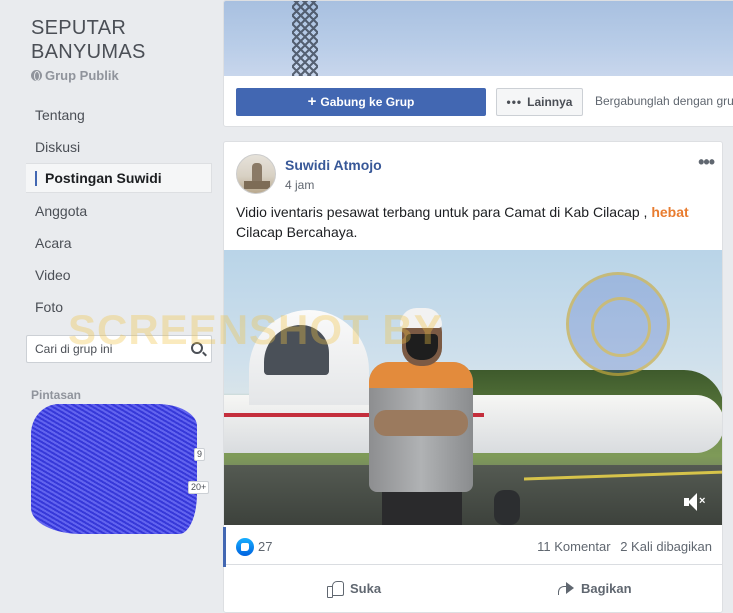  I want to click on join-group-label: Gabung ke Grup, so click(367, 102).